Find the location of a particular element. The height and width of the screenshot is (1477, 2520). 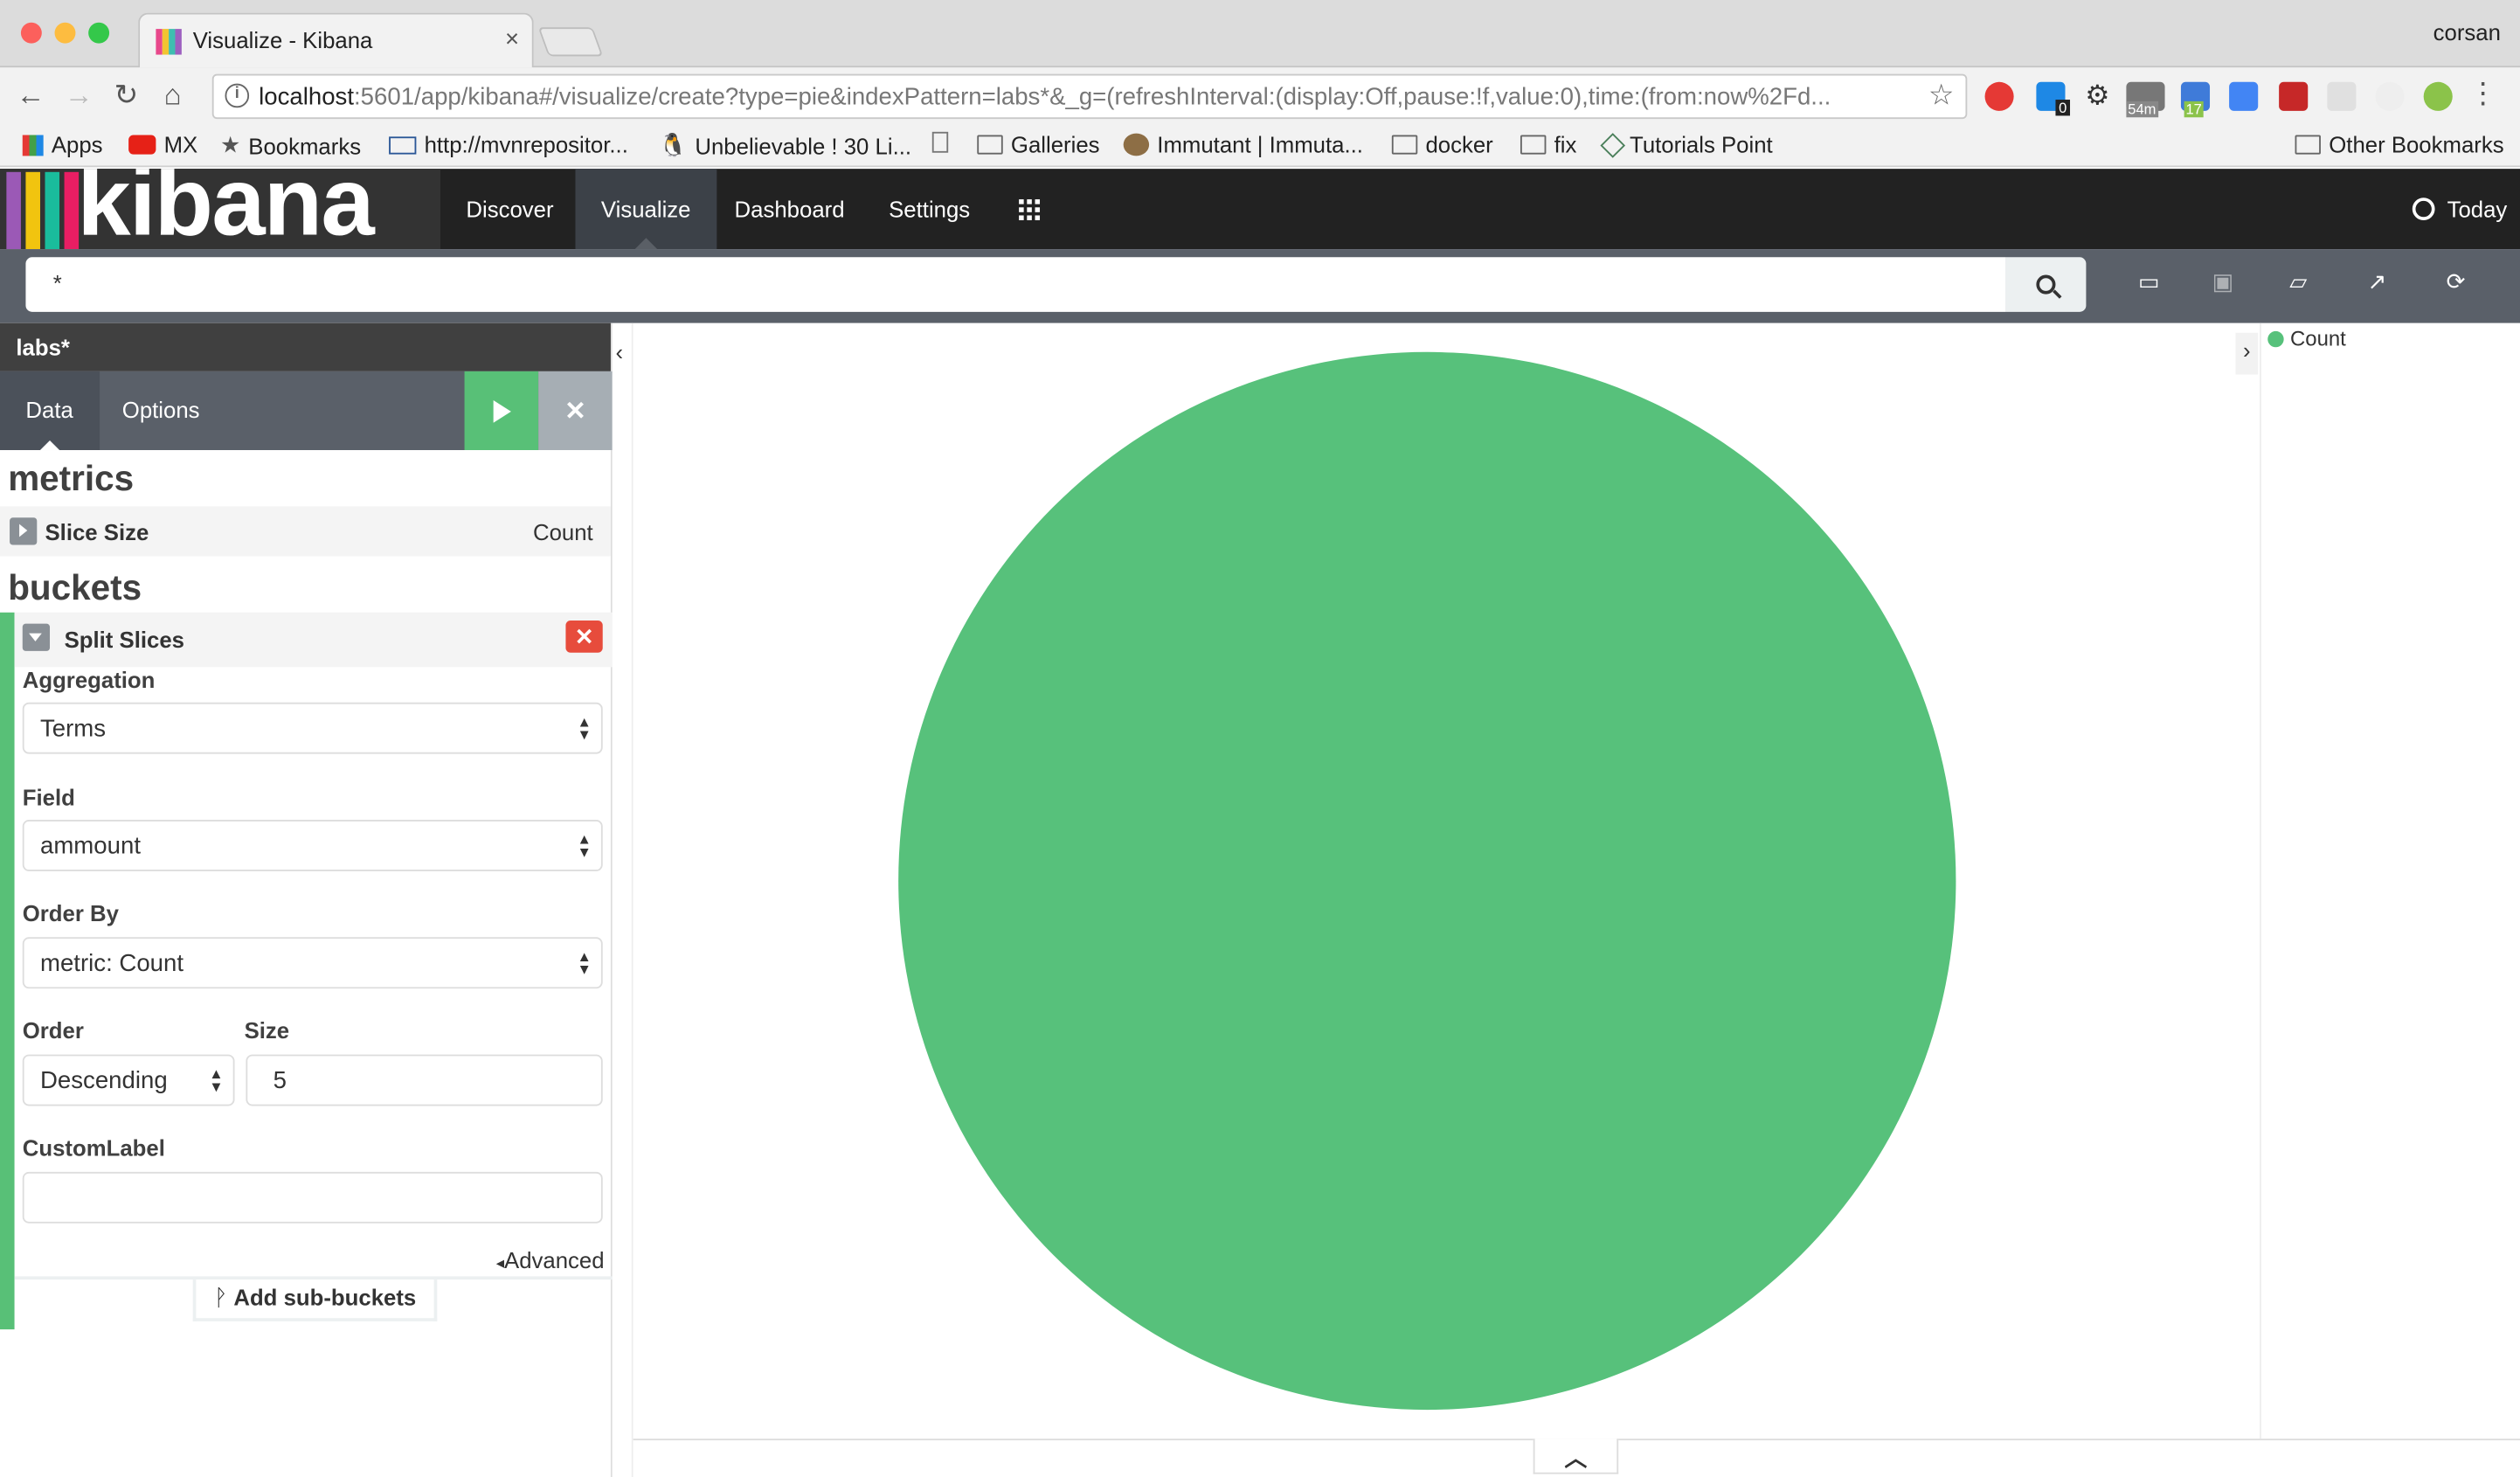

apply-changes-button is located at coordinates (501, 411).